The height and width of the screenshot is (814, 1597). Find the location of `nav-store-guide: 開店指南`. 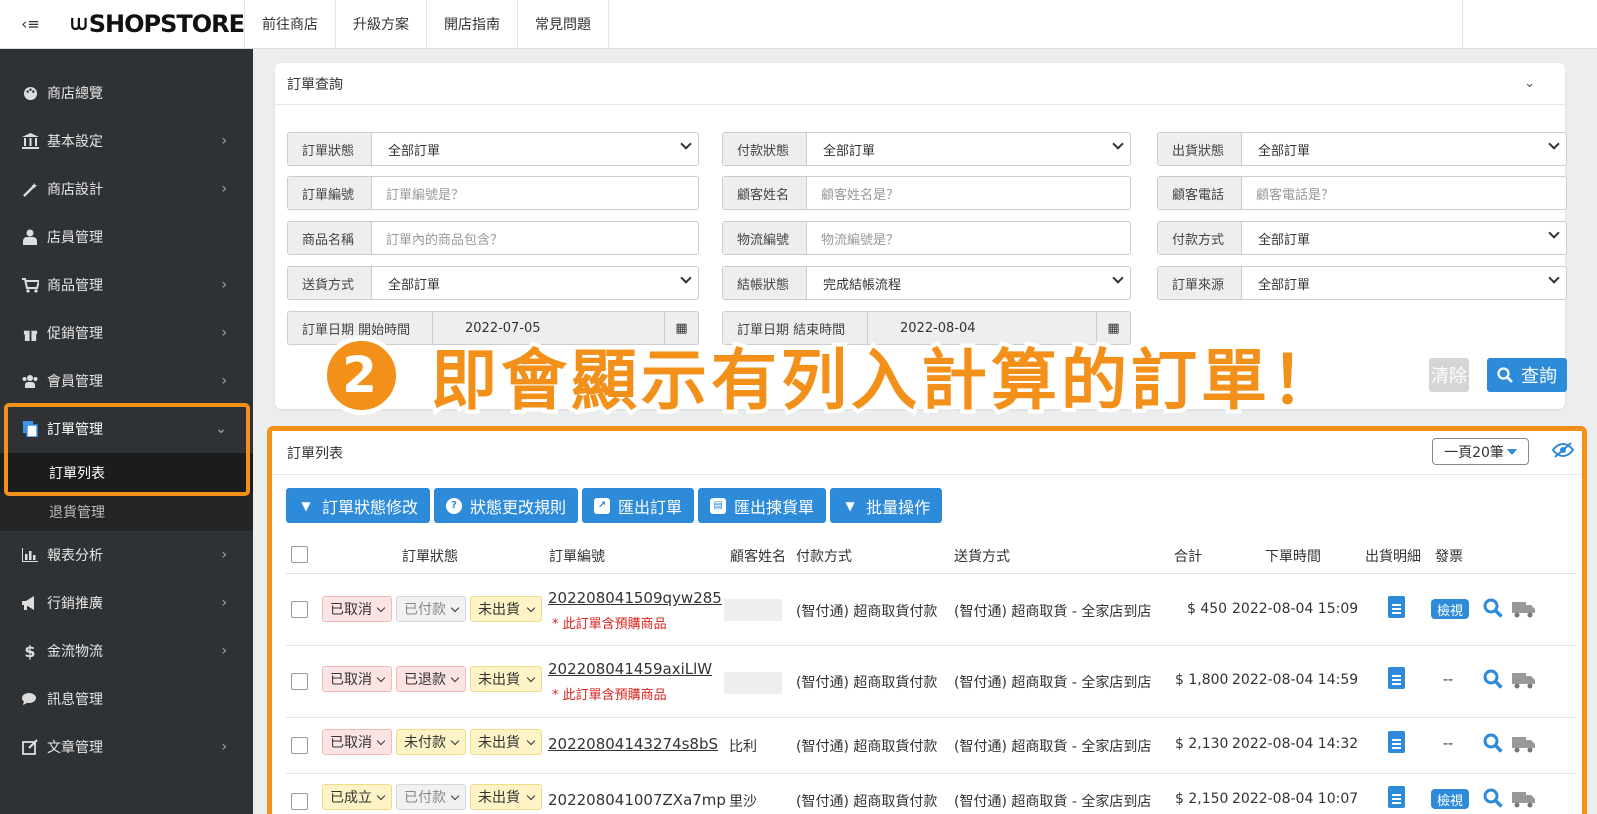

nav-store-guide: 開店指南 is located at coordinates (471, 24).